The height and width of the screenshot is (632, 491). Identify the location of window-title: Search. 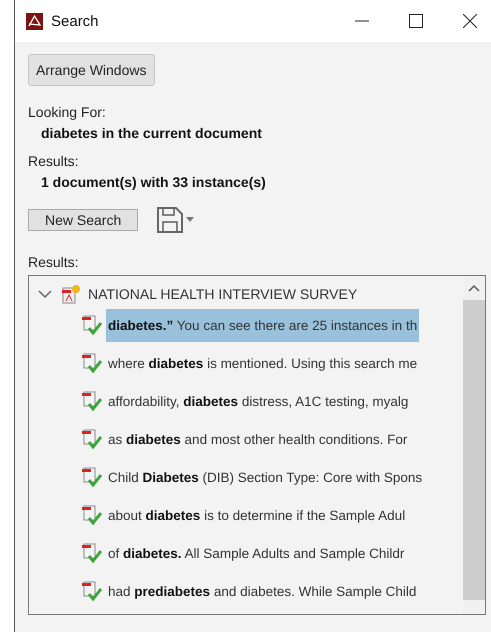
(75, 21).